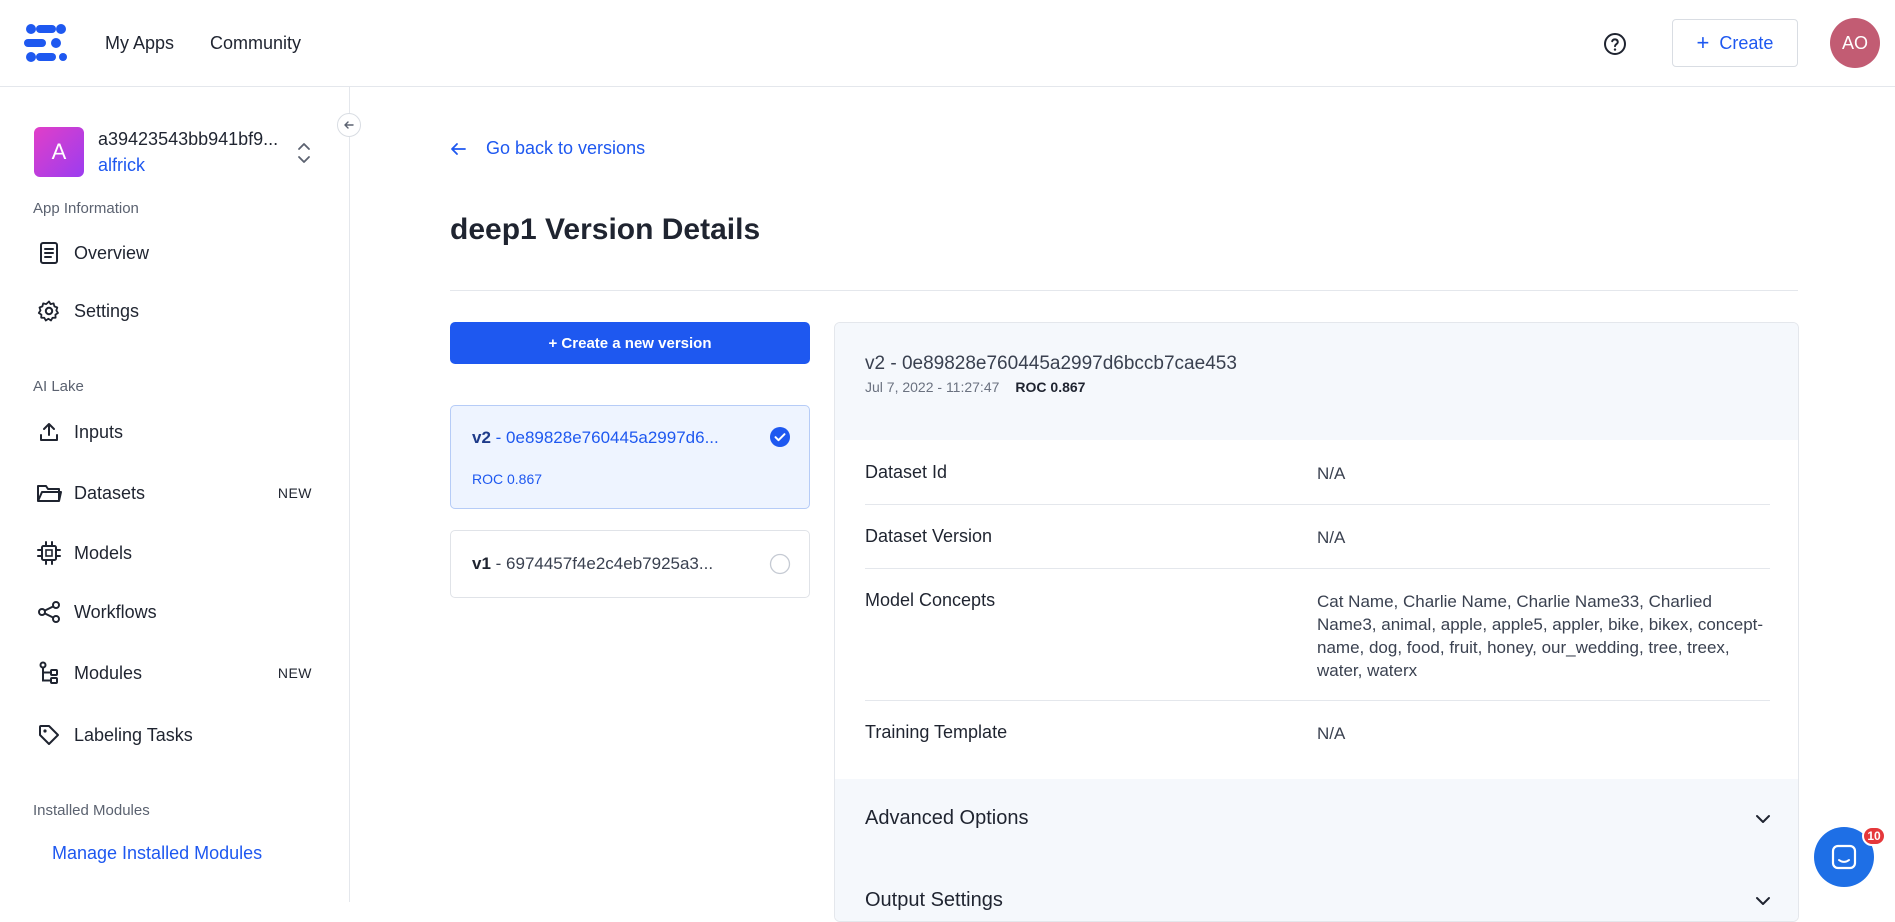 The image size is (1895, 922). What do you see at coordinates (1124, 290) in the screenshot?
I see `divider` at bounding box center [1124, 290].